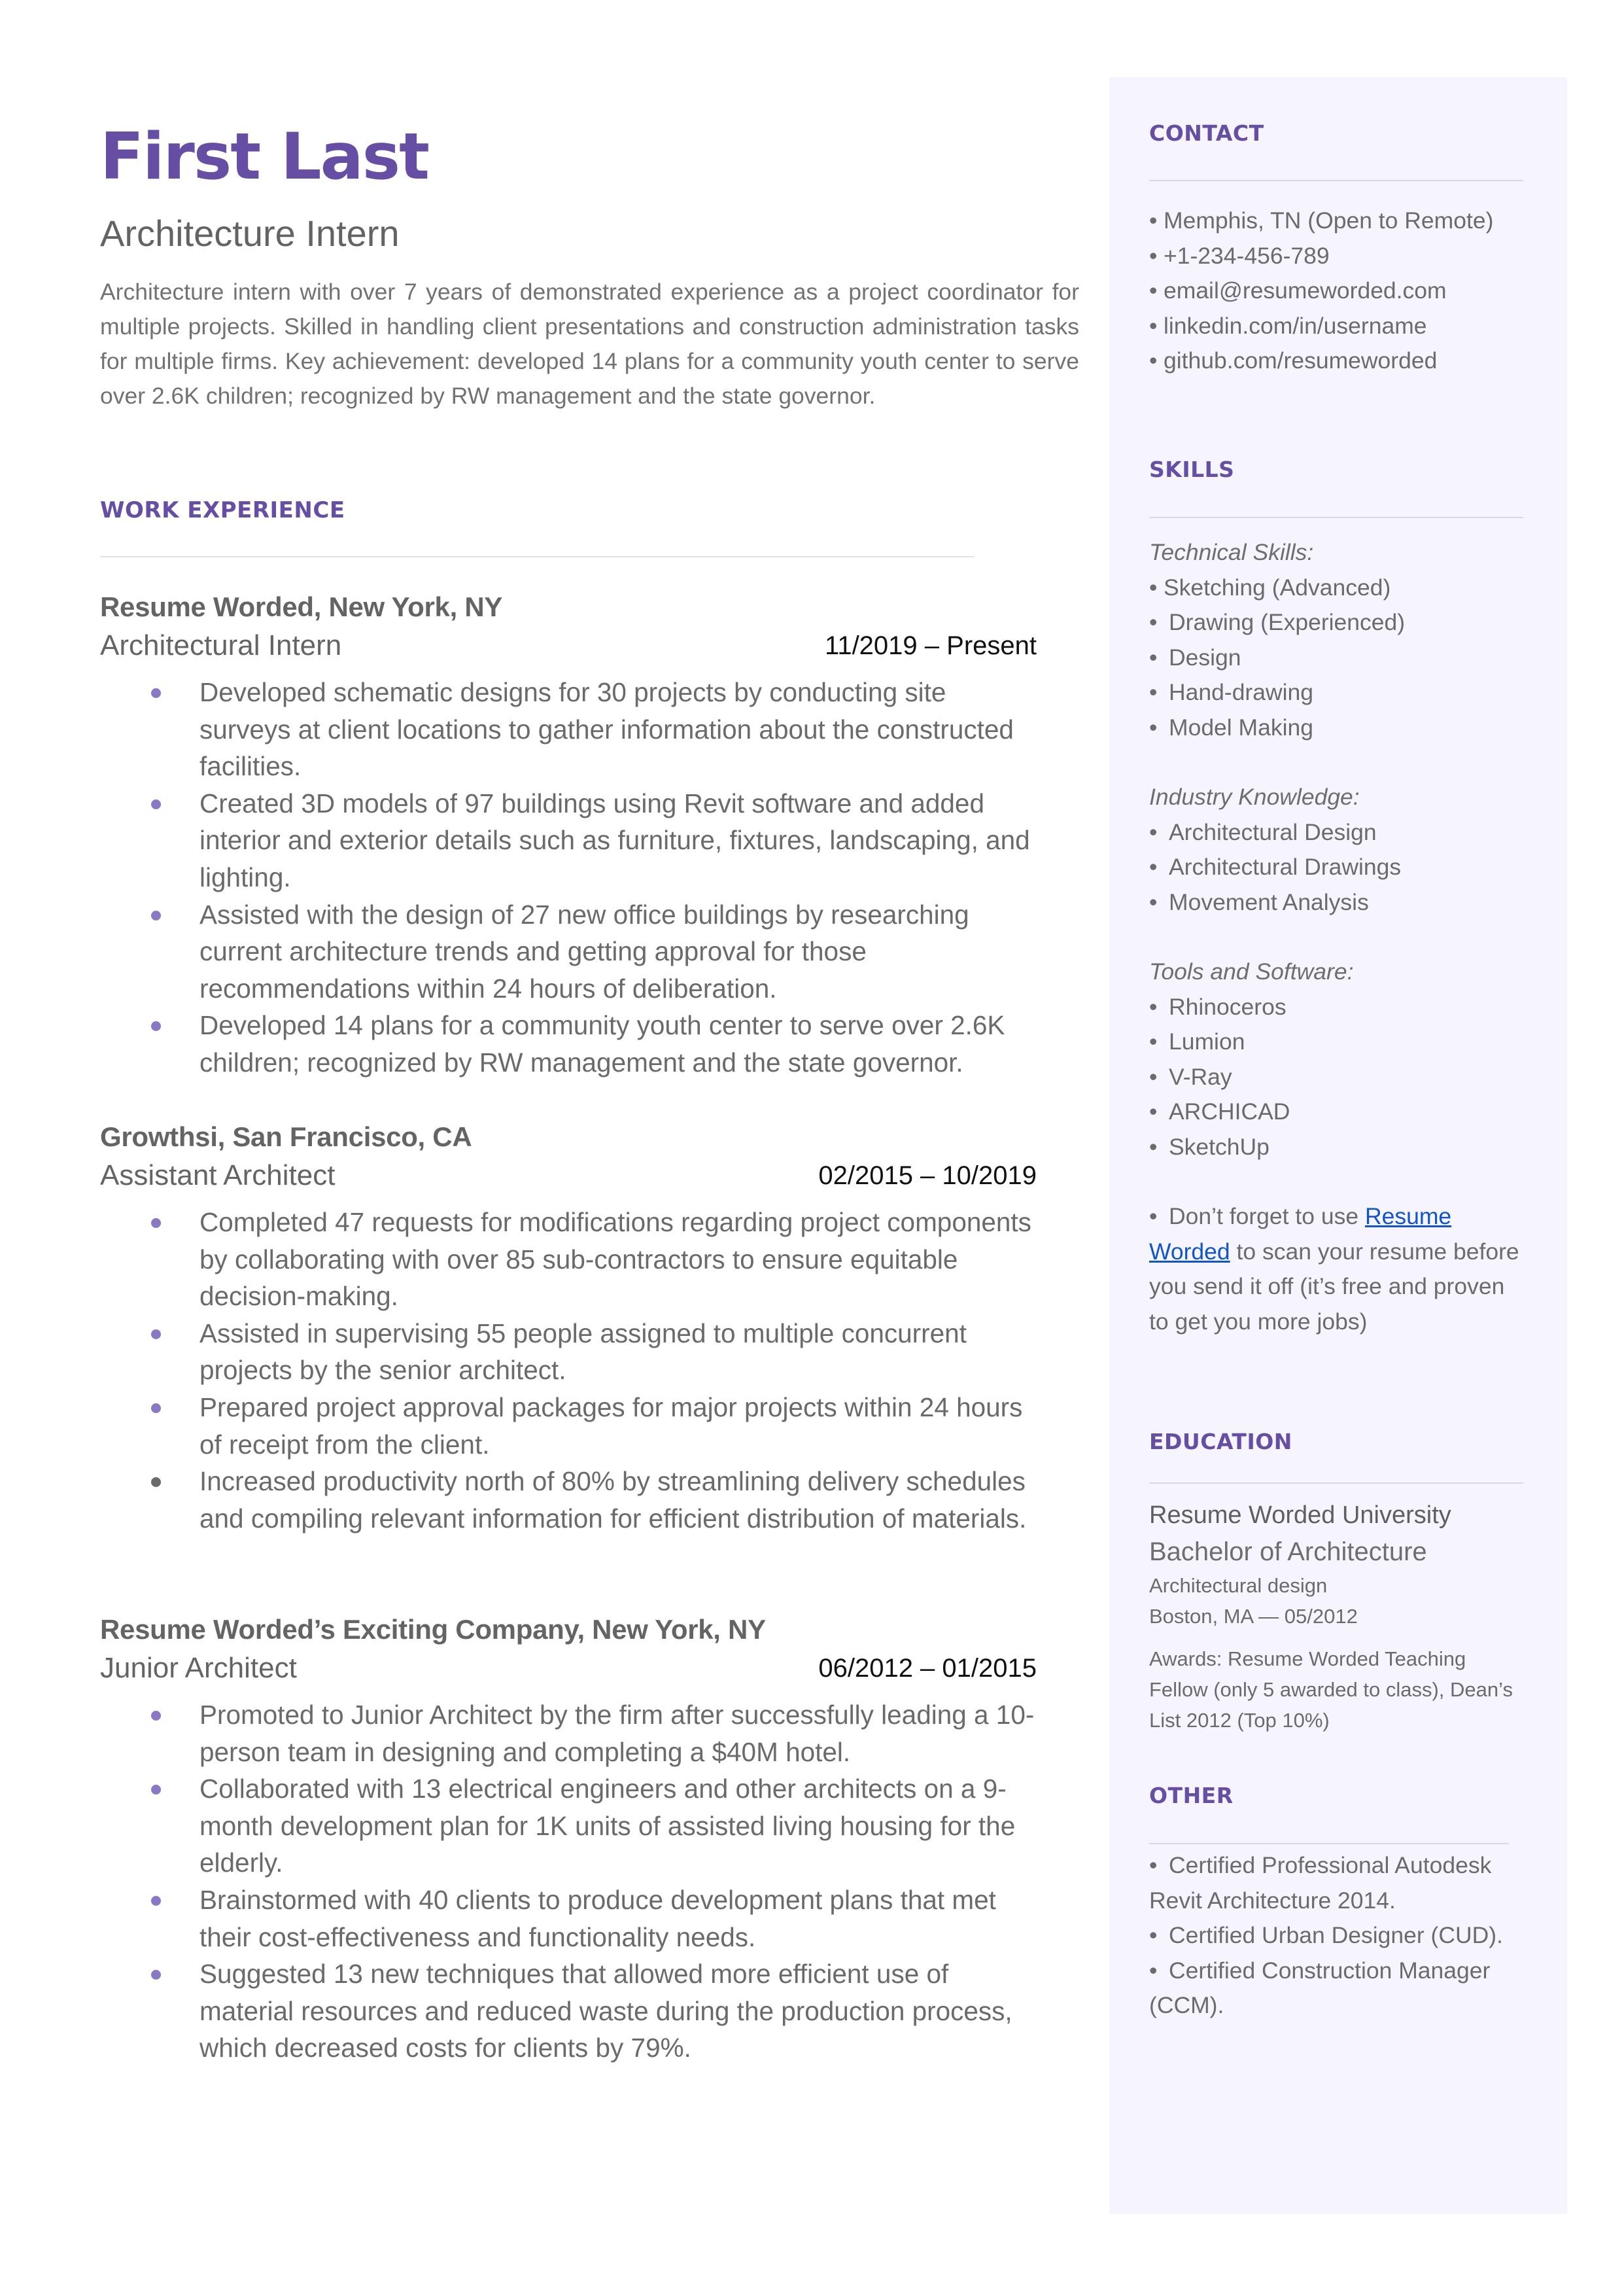 This screenshot has width=1624, height=2295. What do you see at coordinates (221, 645) in the screenshot?
I see `job-title: Architectural Intern` at bounding box center [221, 645].